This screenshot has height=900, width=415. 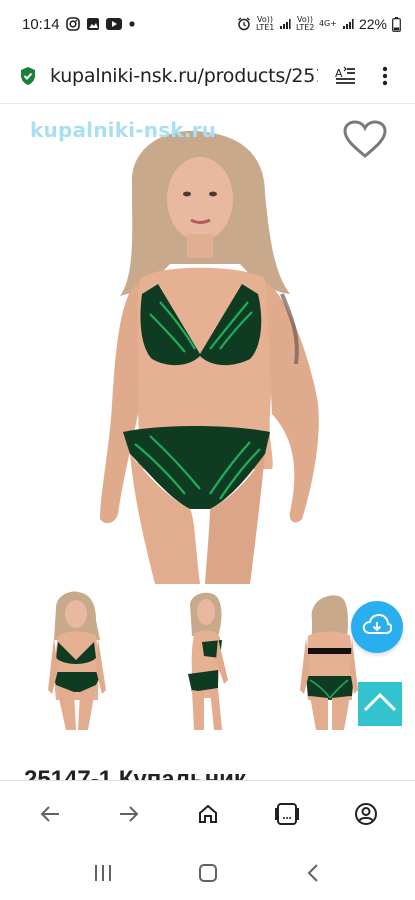 I want to click on status-right: Vo)) LTE1 Vo)) LTE2 4G+ 22%, so click(x=319, y=24).